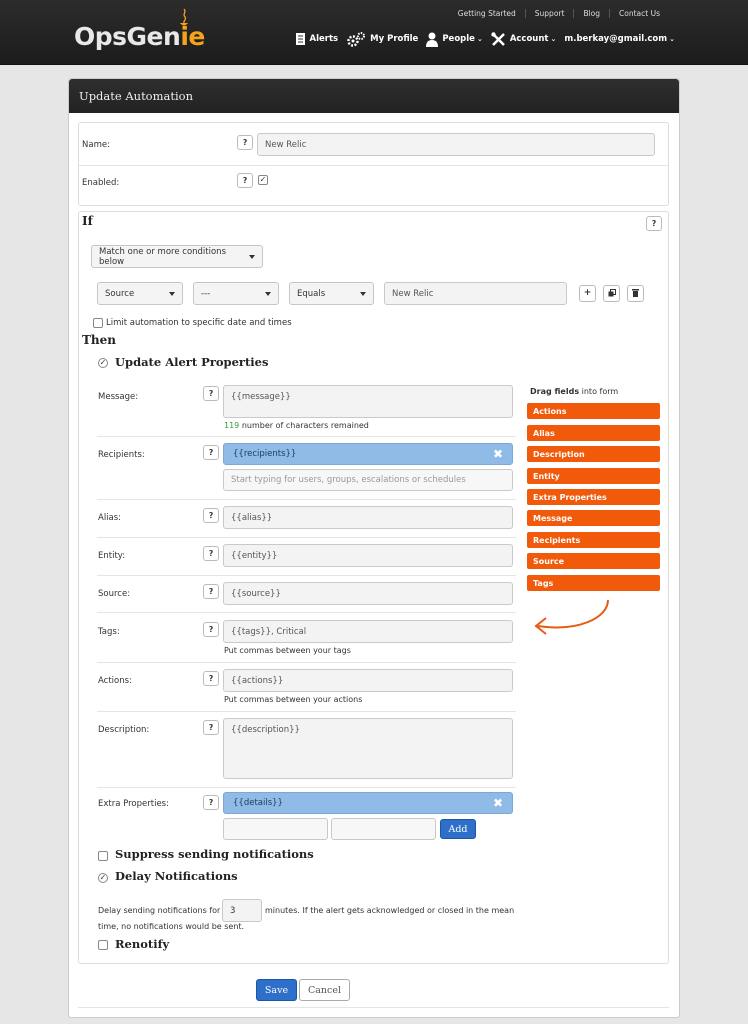 Image resolution: width=748 pixels, height=1024 pixels. What do you see at coordinates (654, 223) in the screenshot?
I see `if-help-button: ?` at bounding box center [654, 223].